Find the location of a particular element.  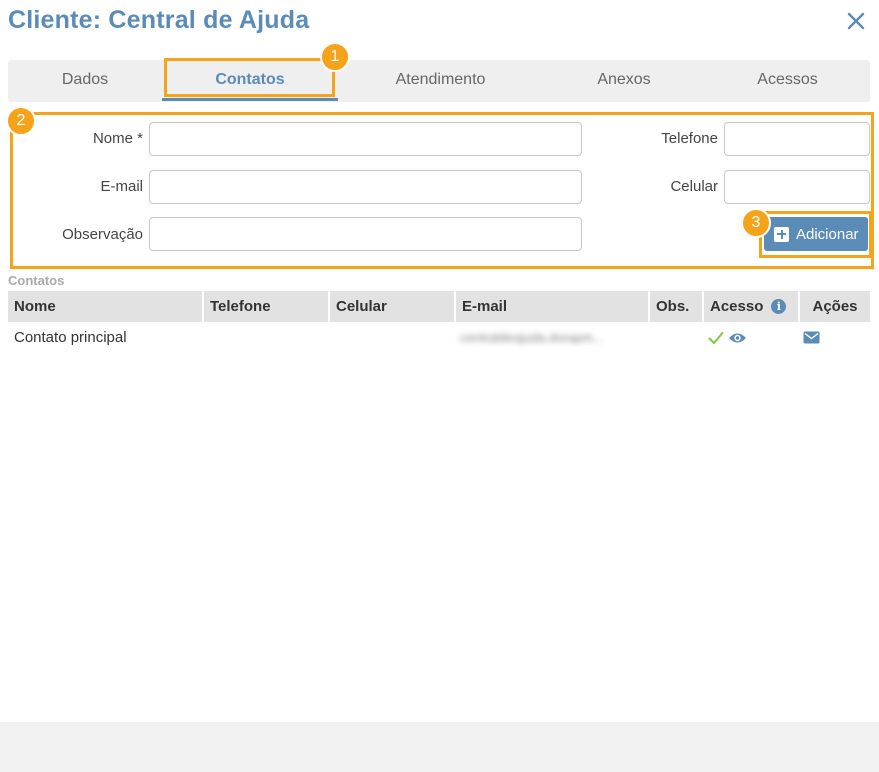

email-label: E-mail is located at coordinates (121, 186).